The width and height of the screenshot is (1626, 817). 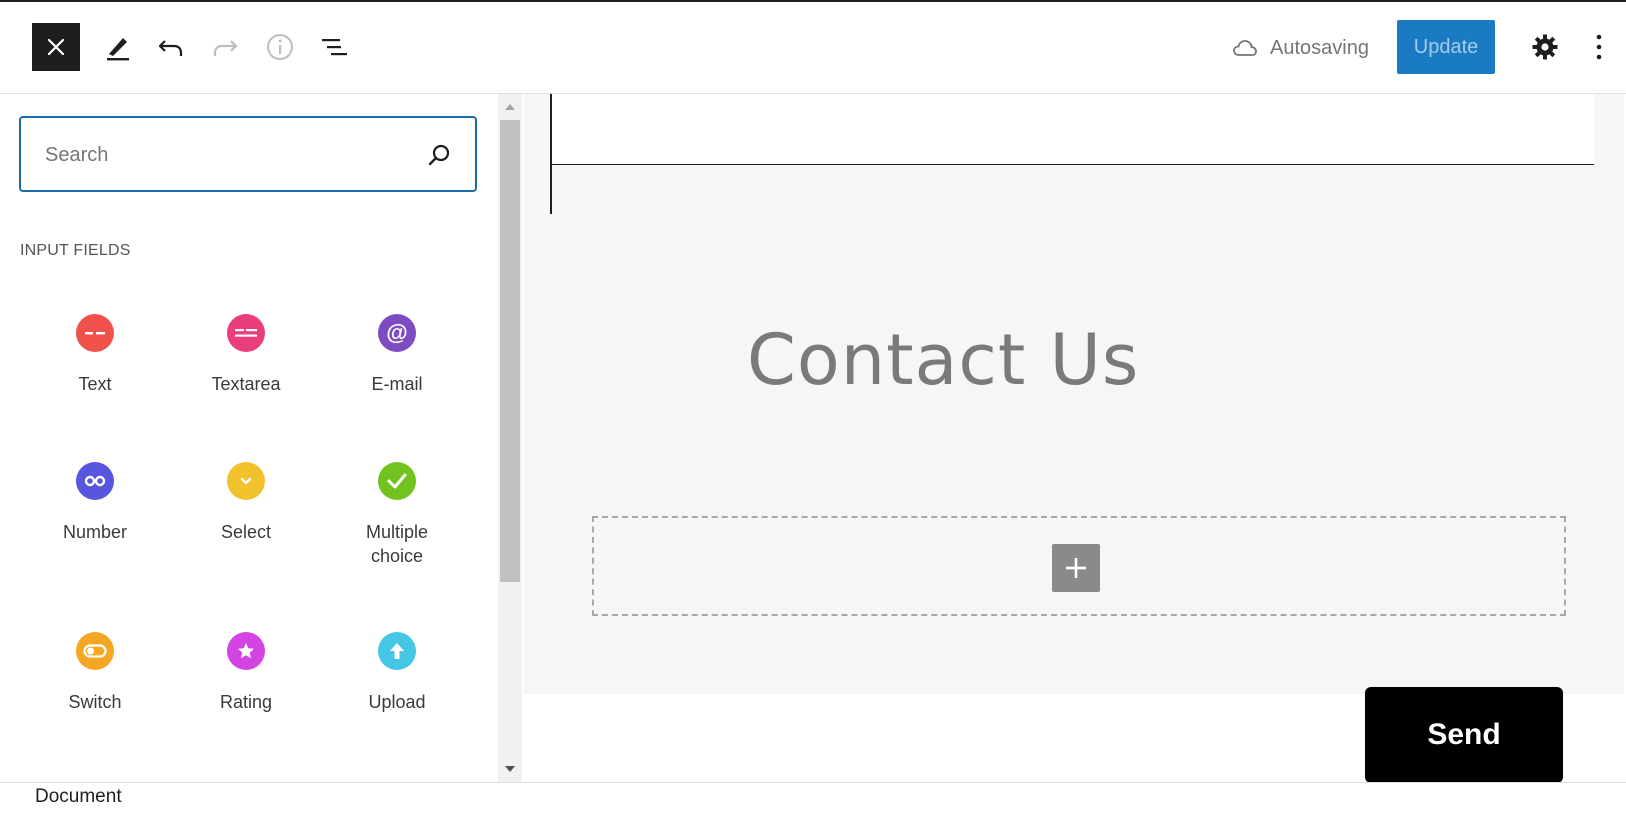 I want to click on close-icon, so click(x=56, y=47).